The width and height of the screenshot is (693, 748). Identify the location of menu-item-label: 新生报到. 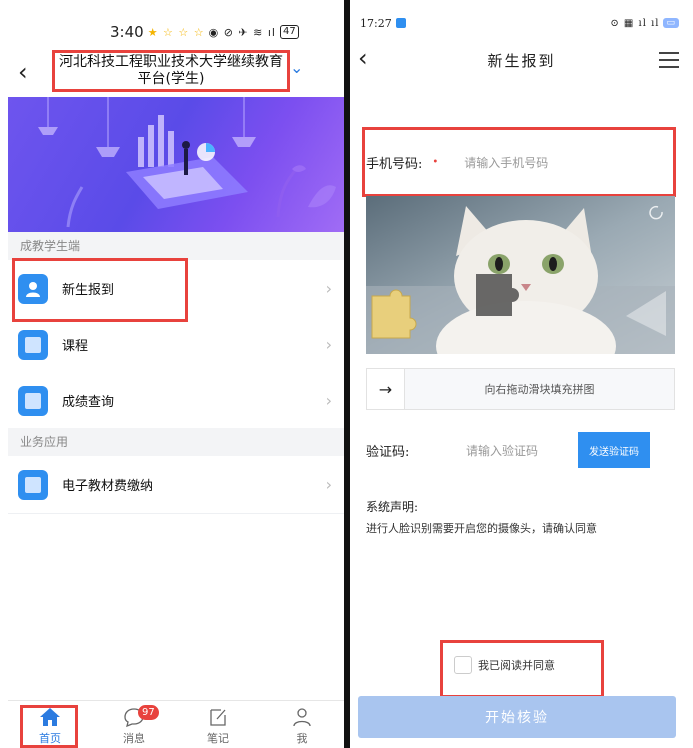
(88, 290).